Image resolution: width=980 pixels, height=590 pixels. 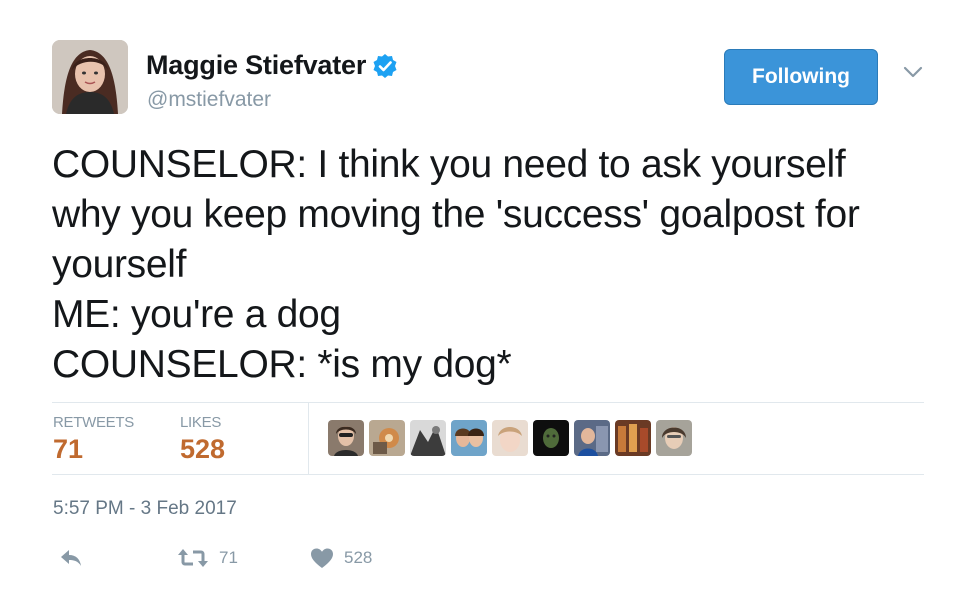 What do you see at coordinates (68, 449) in the screenshot?
I see `retweets-count: 71` at bounding box center [68, 449].